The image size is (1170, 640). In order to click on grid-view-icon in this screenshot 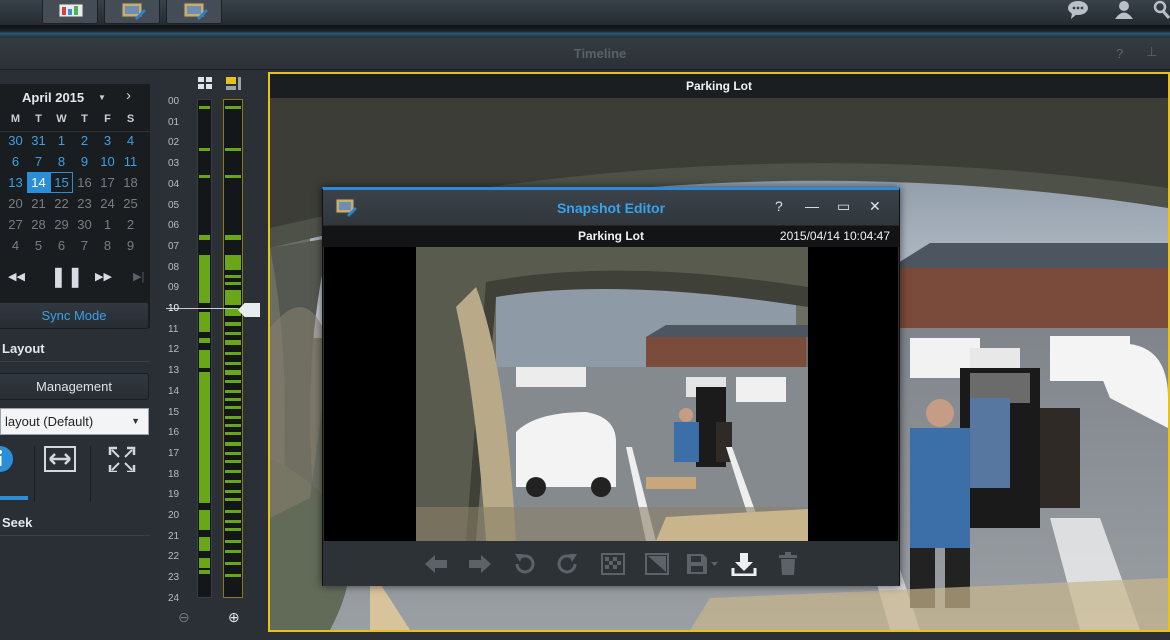, I will do `click(205, 83)`.